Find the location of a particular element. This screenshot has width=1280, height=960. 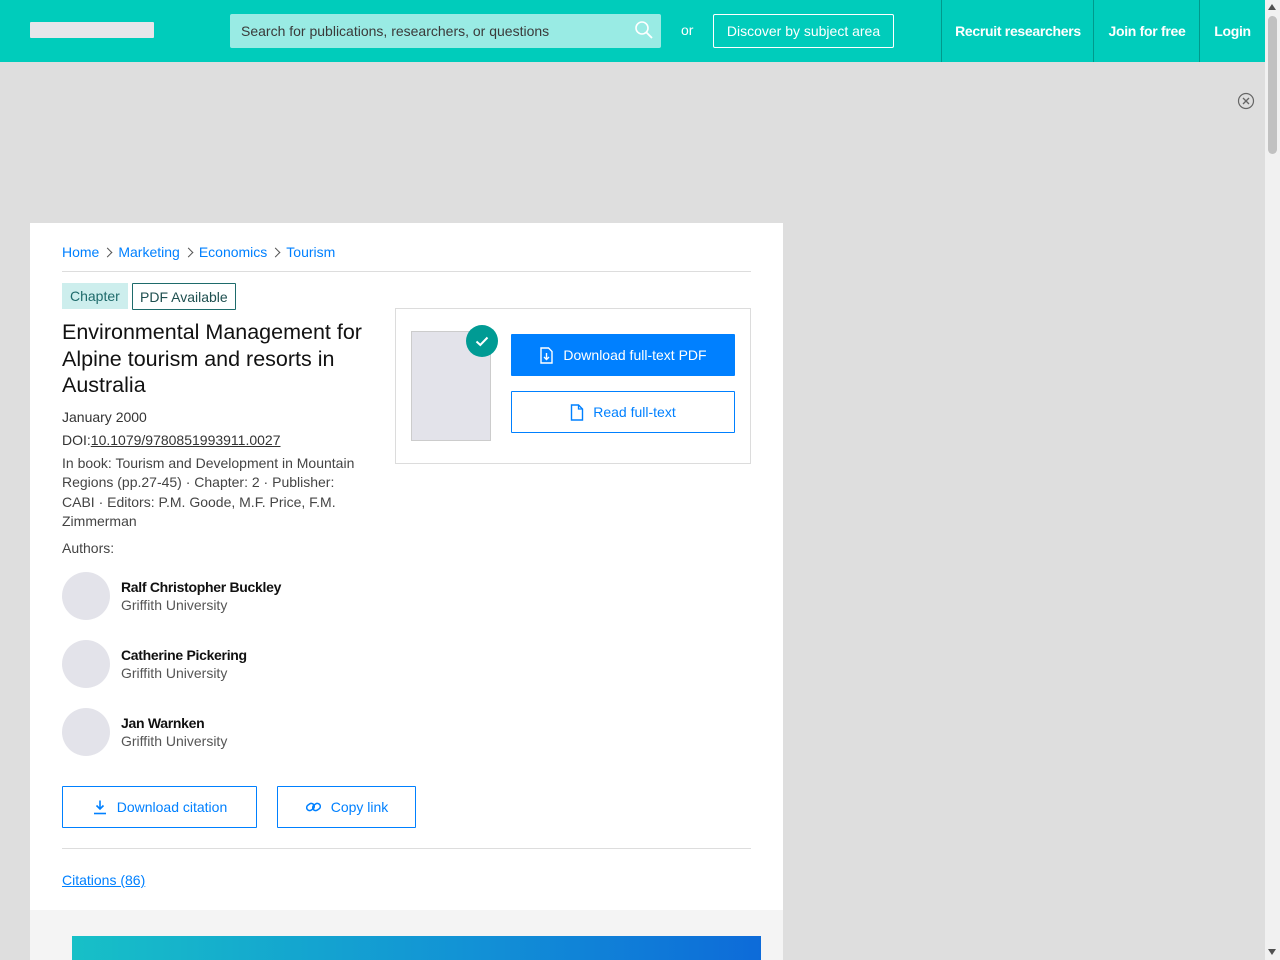

researchgate-logo is located at coordinates (92, 30).